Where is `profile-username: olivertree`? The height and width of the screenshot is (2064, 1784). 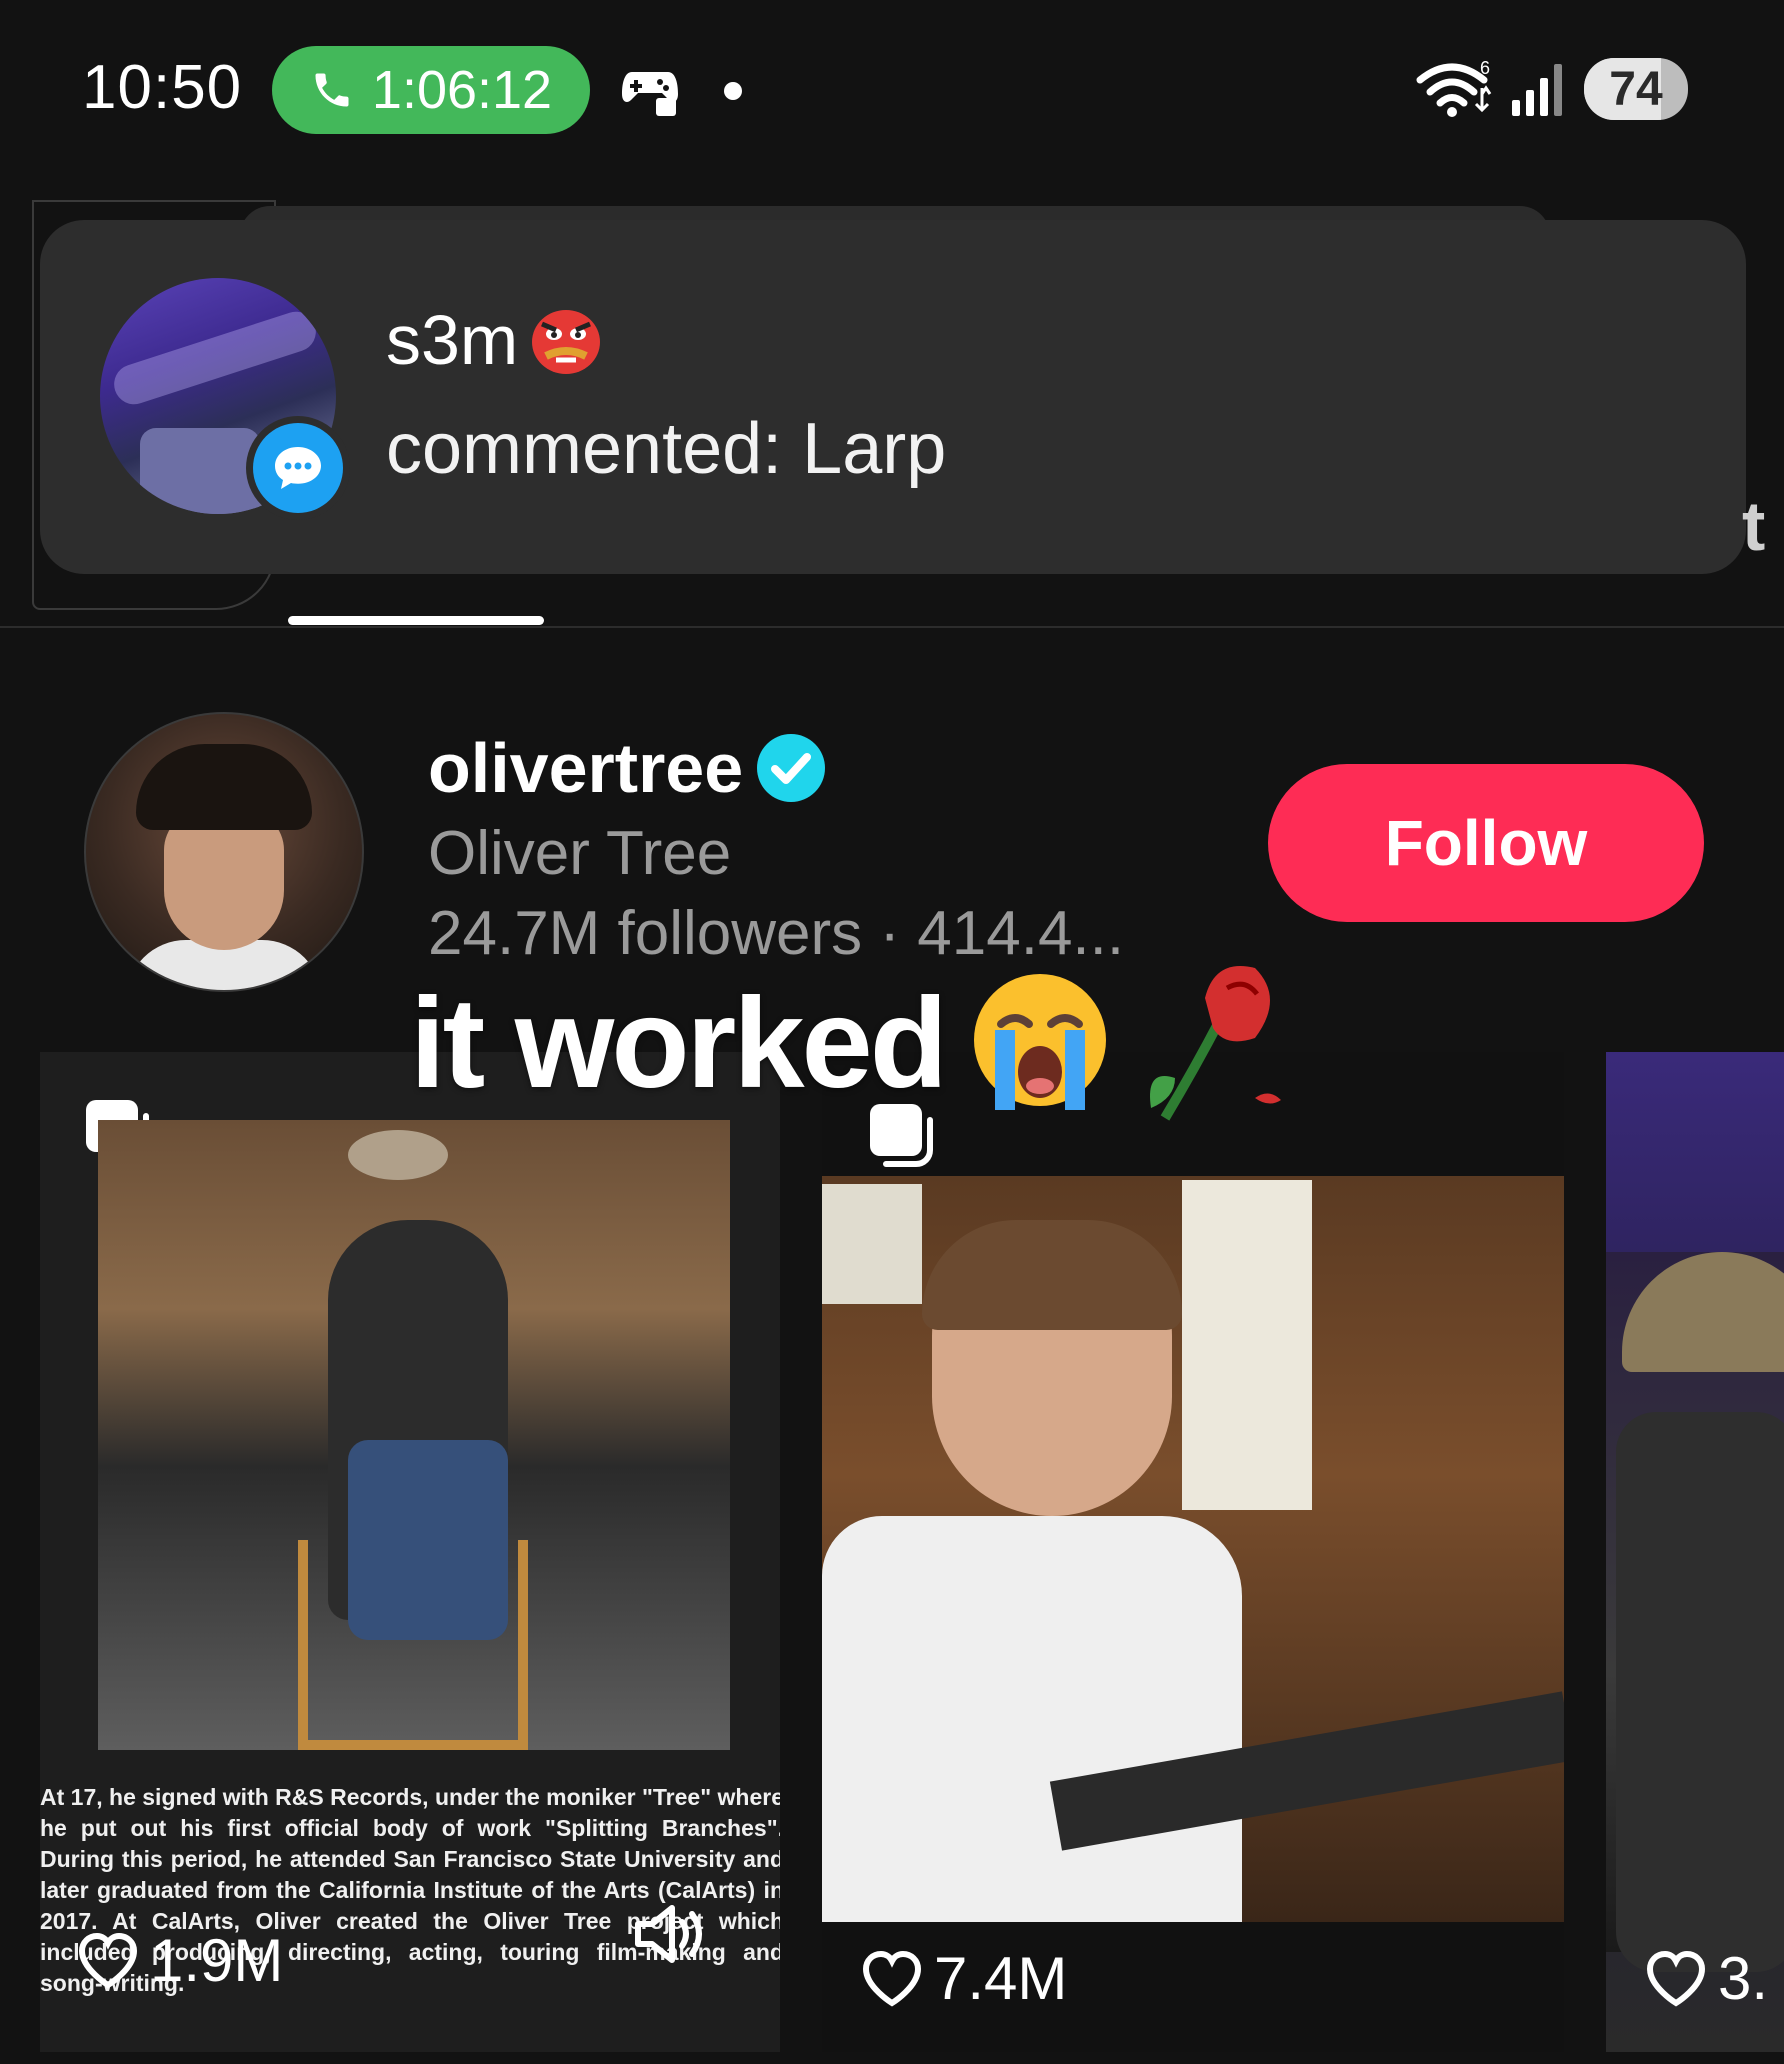
profile-username: olivertree is located at coordinates (627, 768).